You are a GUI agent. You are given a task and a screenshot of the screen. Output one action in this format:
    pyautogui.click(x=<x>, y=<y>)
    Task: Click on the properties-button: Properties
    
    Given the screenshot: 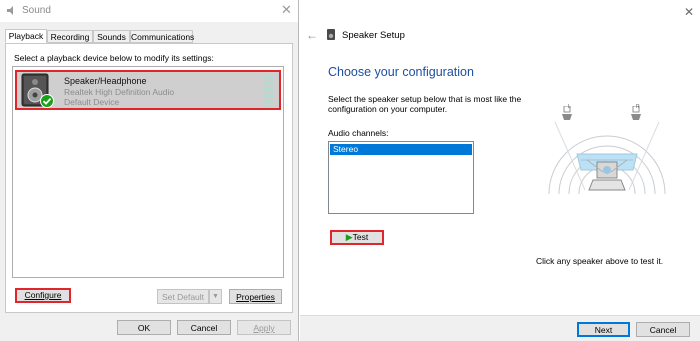 What is the action you would take?
    pyautogui.click(x=255, y=296)
    